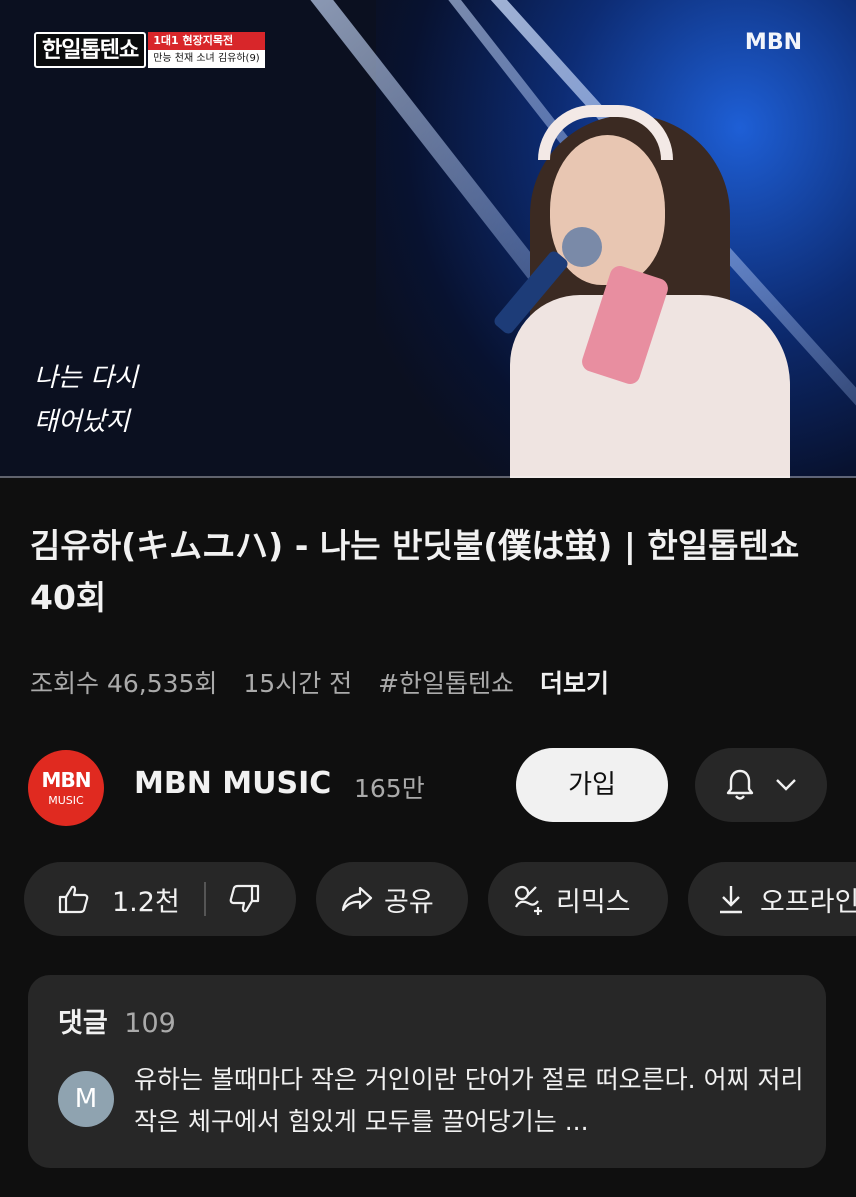  I want to click on bell-icon, so click(740, 784).